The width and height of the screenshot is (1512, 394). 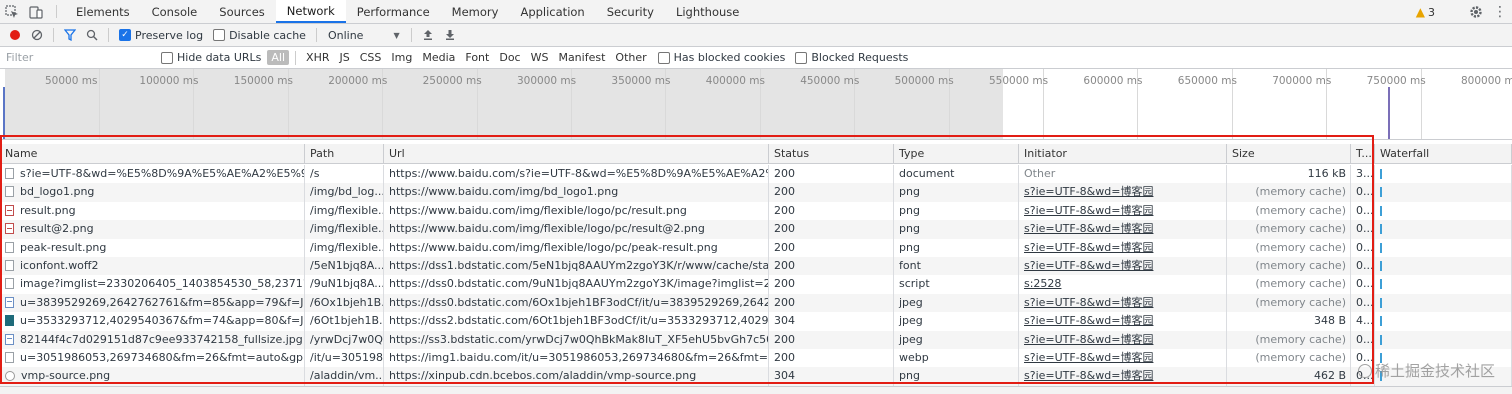 I want to click on filter-type-ws: WS, so click(x=540, y=57).